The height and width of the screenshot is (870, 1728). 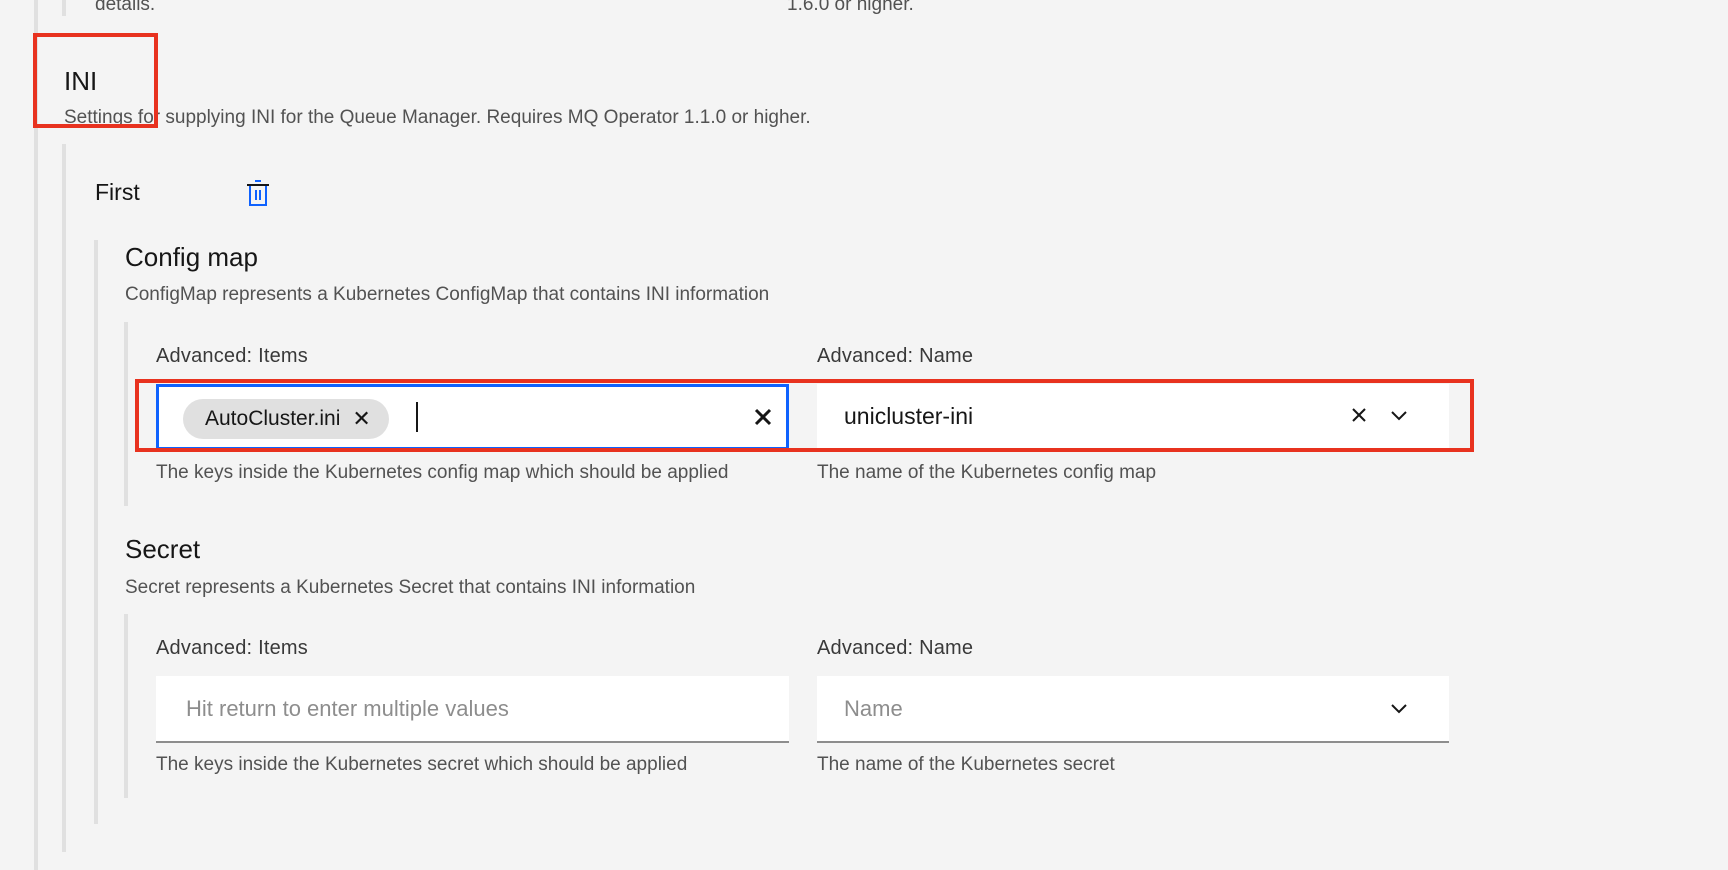 I want to click on remove-tag-icon: ✕, so click(x=361, y=419).